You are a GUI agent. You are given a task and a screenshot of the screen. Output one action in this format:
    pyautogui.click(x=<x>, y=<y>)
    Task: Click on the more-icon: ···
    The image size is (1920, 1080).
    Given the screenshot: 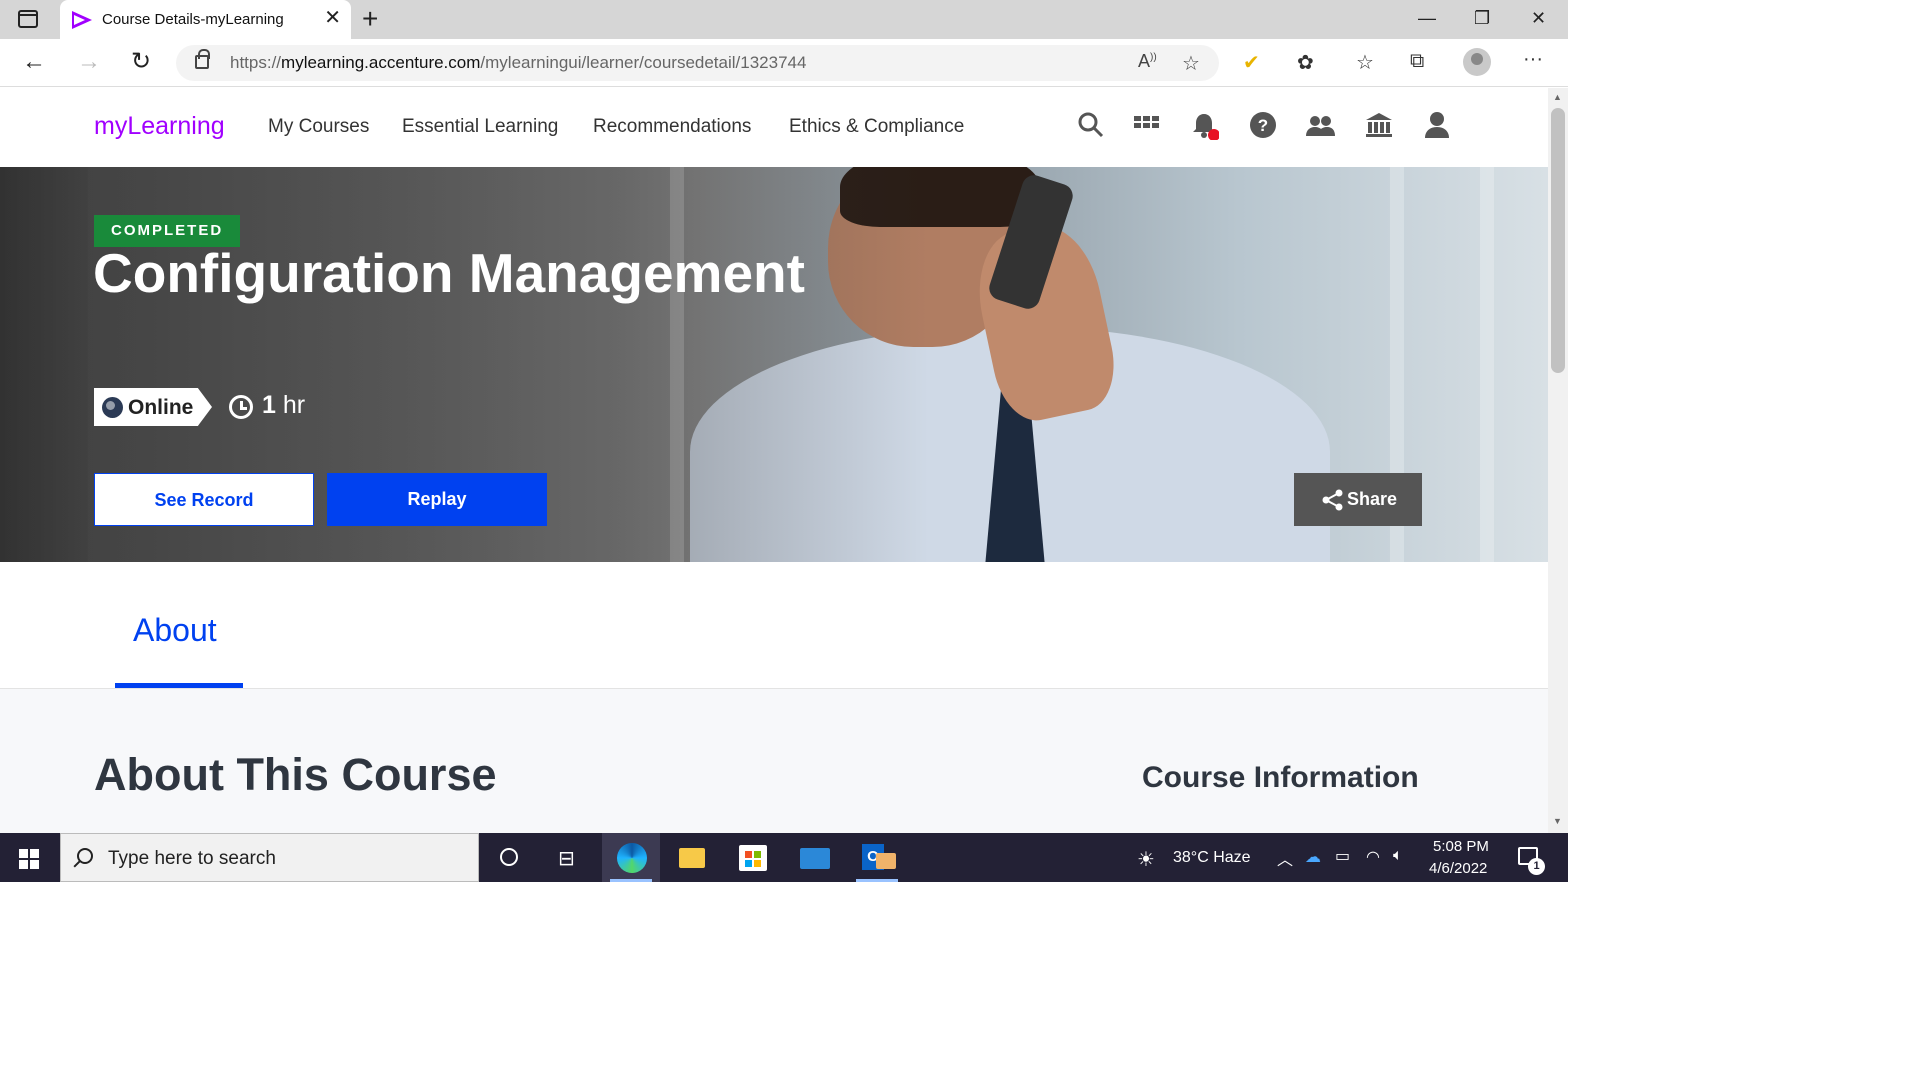 What is the action you would take?
    pyautogui.click(x=1533, y=59)
    